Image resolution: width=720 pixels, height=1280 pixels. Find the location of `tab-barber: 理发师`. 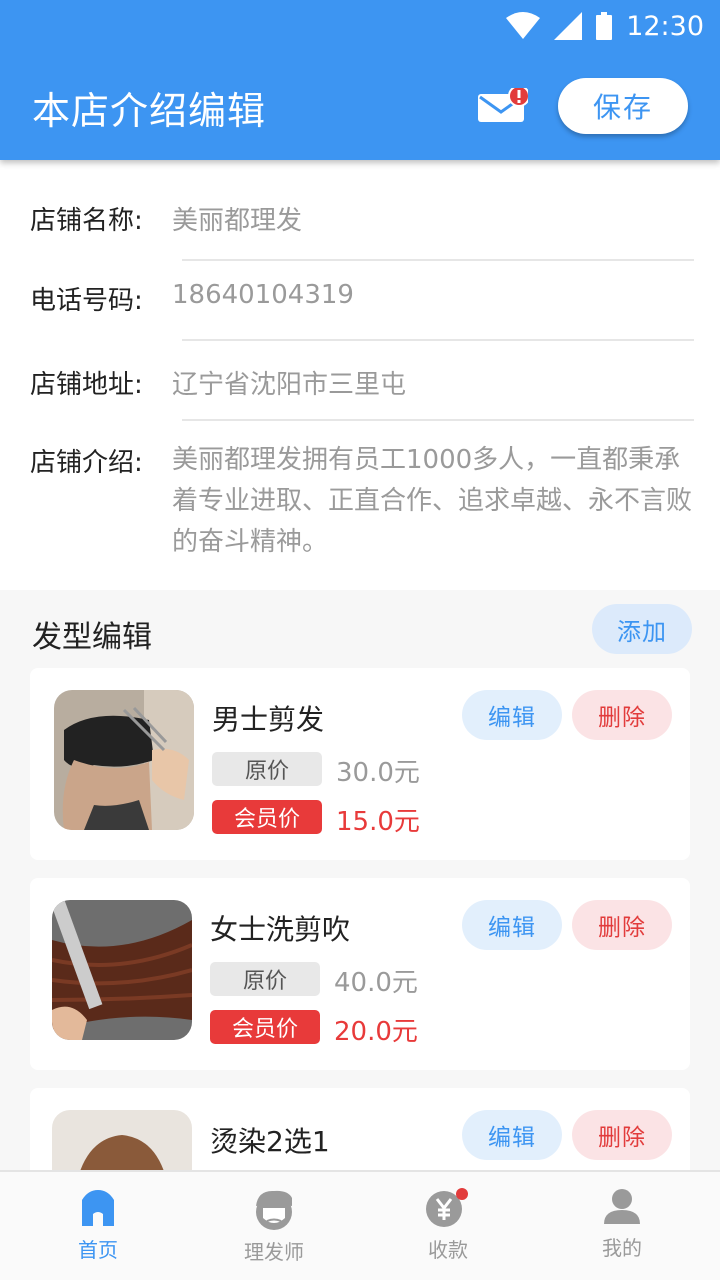

tab-barber: 理发师 is located at coordinates (274, 1226).